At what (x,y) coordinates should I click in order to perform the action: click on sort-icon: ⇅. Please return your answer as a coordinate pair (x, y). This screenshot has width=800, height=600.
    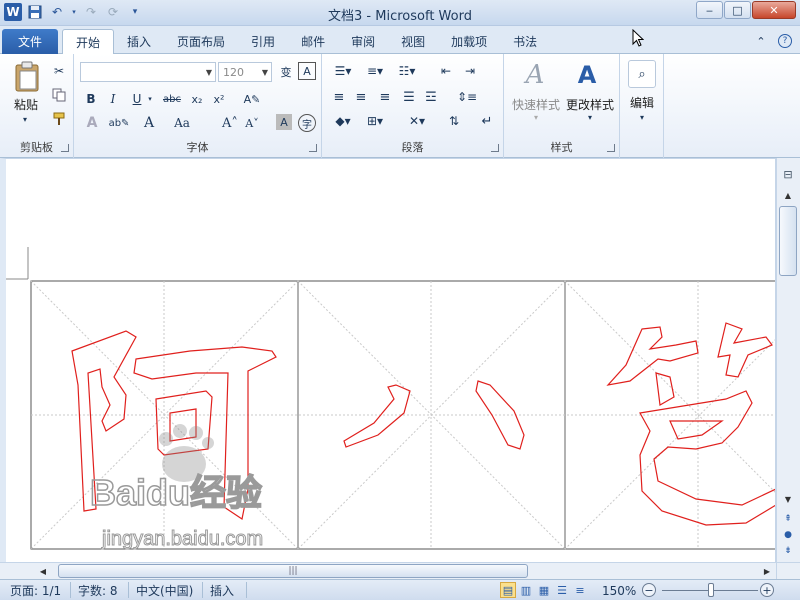
    Looking at the image, I should click on (454, 121).